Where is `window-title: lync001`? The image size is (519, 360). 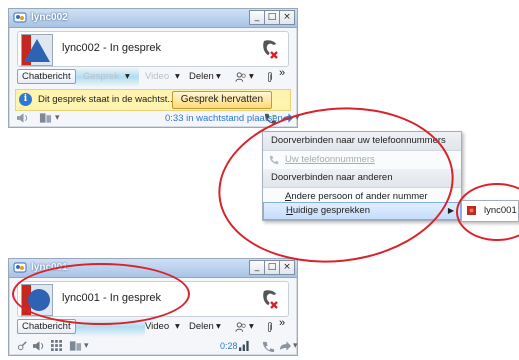 window-title: lync001 is located at coordinates (49, 267).